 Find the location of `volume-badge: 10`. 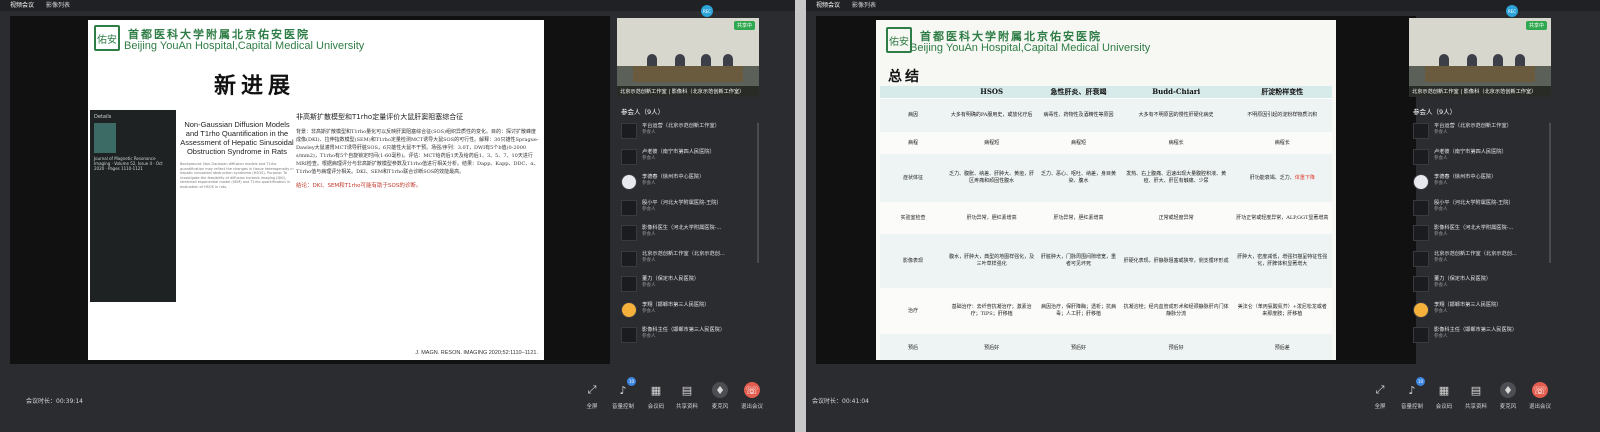

volume-badge: 10 is located at coordinates (1420, 381).